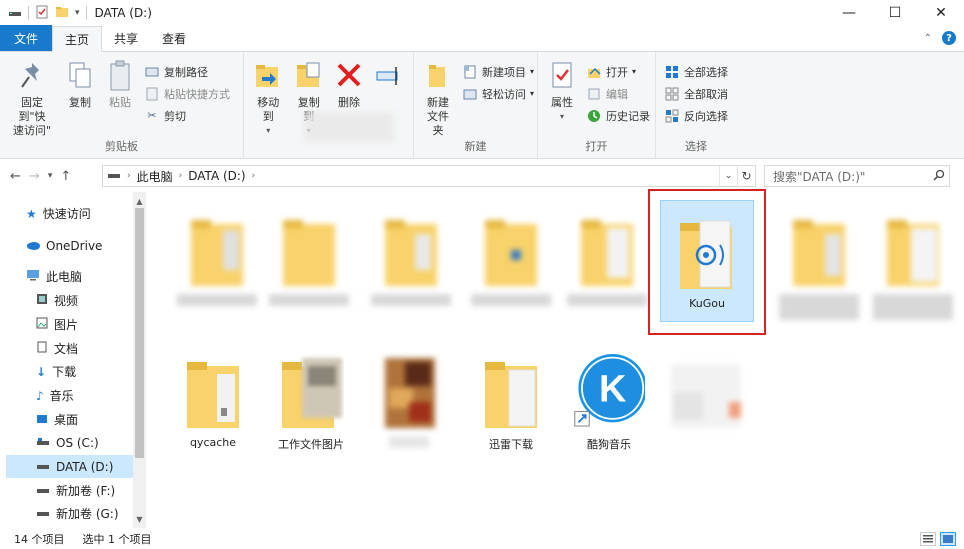  What do you see at coordinates (612, 390) in the screenshot?
I see `svg-text: K` at bounding box center [612, 390].